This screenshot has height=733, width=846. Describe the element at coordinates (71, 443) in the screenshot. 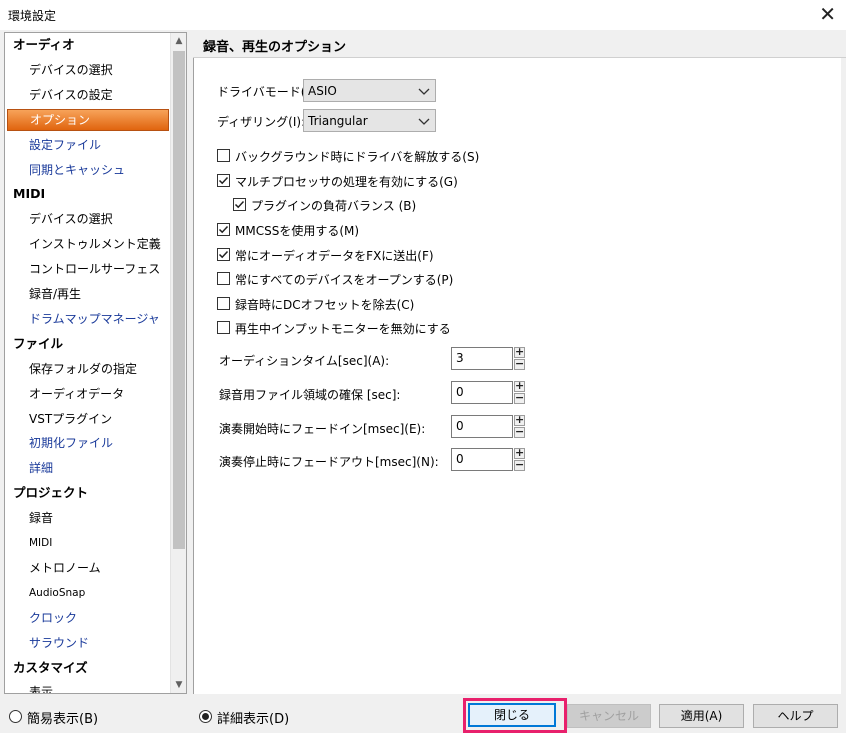

I see `tree-item: 初期化ファイル` at that location.